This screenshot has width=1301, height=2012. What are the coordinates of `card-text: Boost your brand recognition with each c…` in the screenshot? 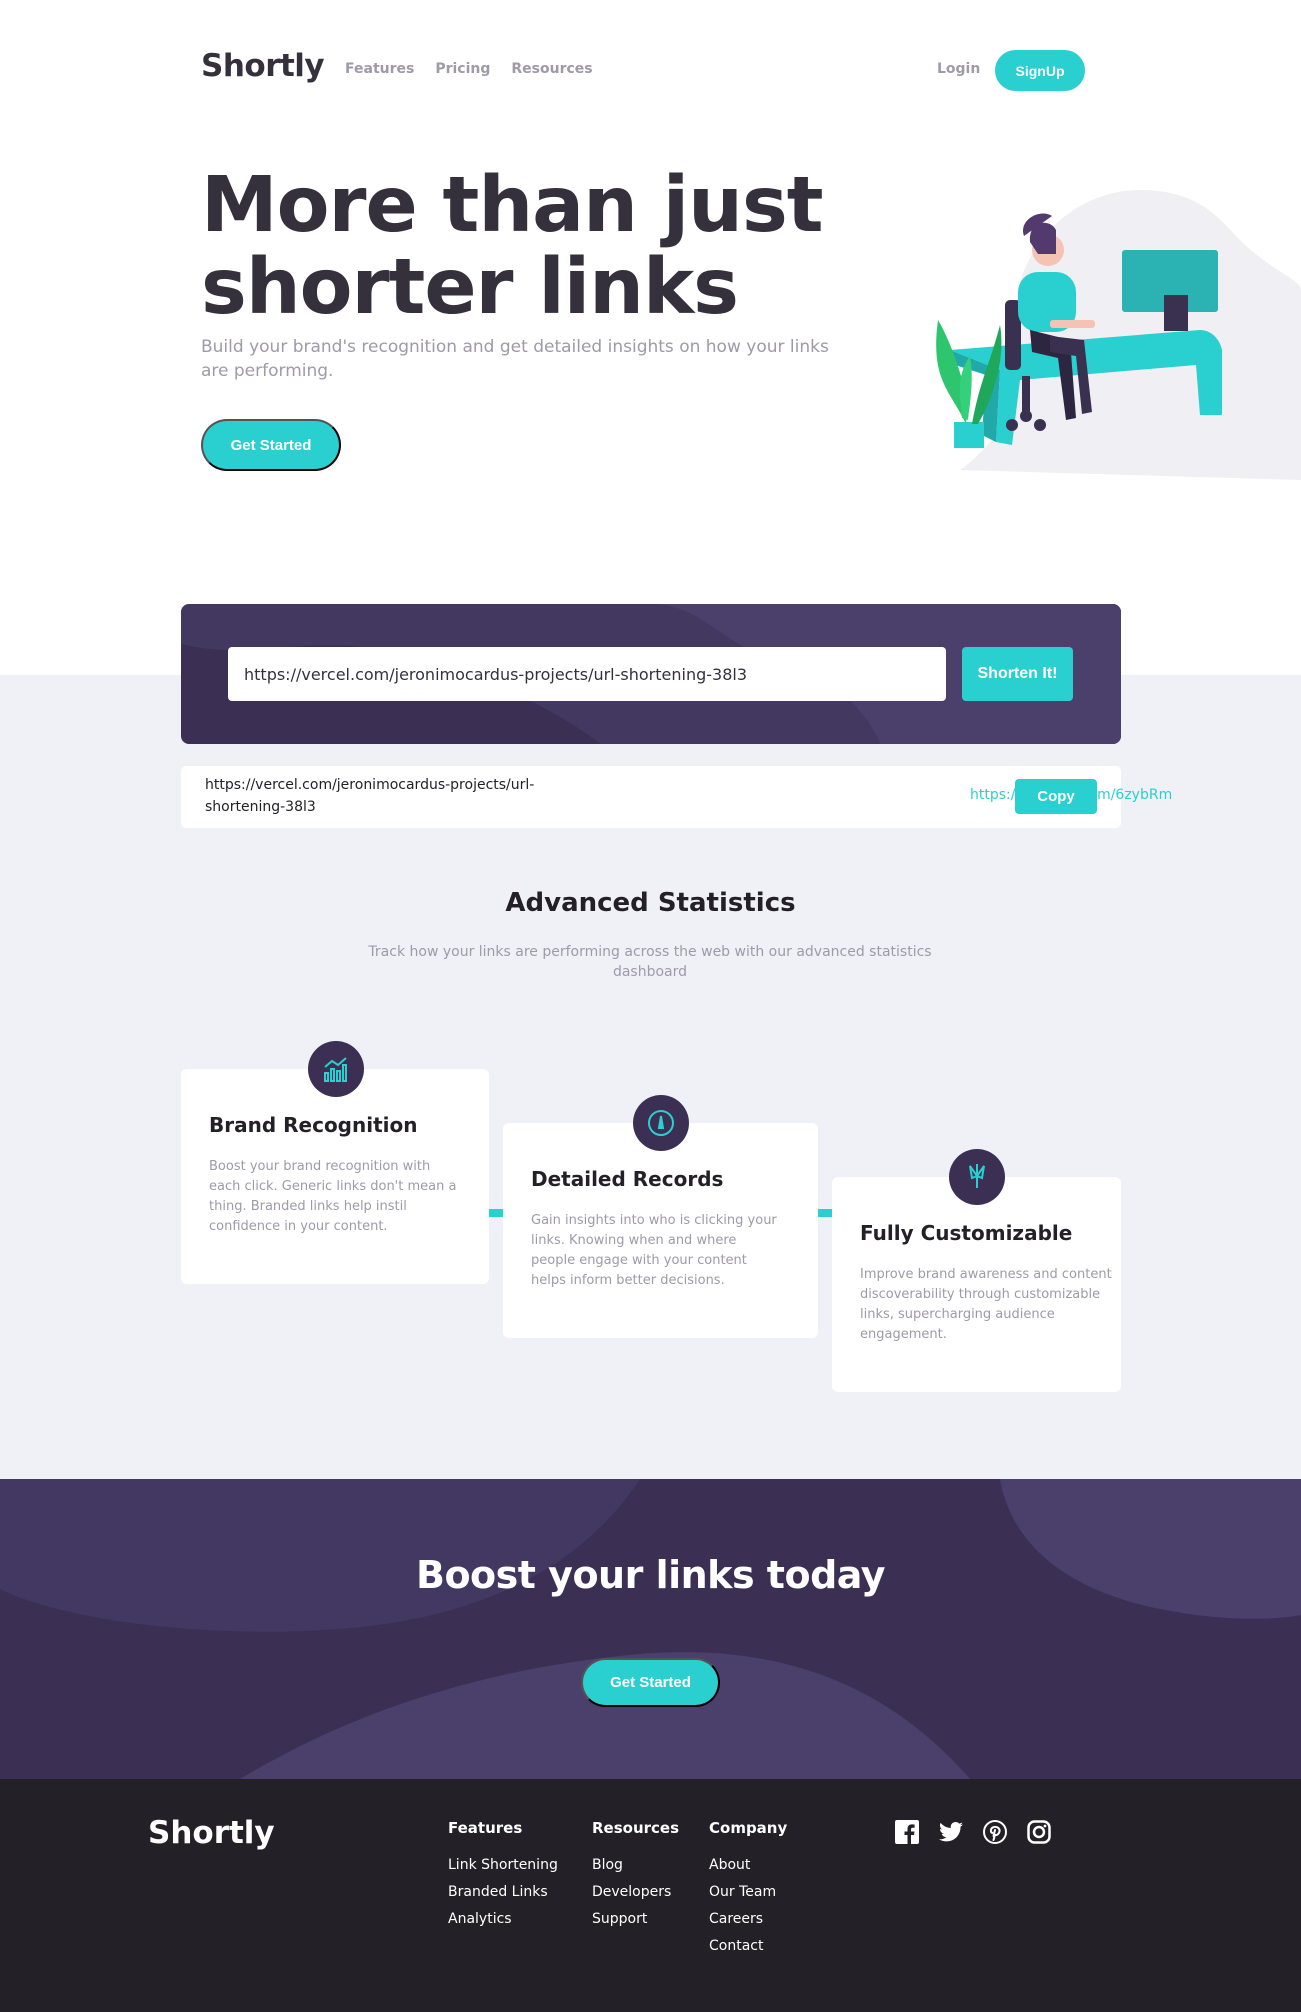 It's located at (333, 1196).